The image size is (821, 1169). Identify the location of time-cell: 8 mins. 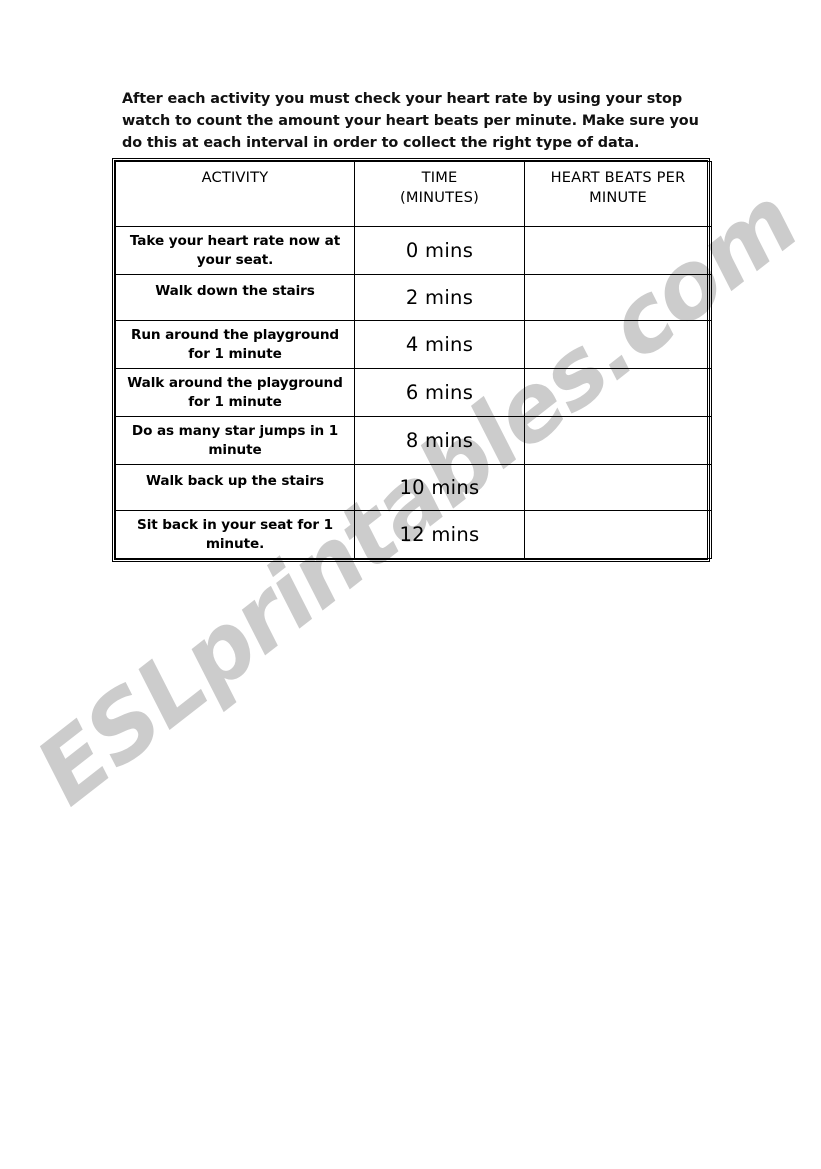
(439, 440).